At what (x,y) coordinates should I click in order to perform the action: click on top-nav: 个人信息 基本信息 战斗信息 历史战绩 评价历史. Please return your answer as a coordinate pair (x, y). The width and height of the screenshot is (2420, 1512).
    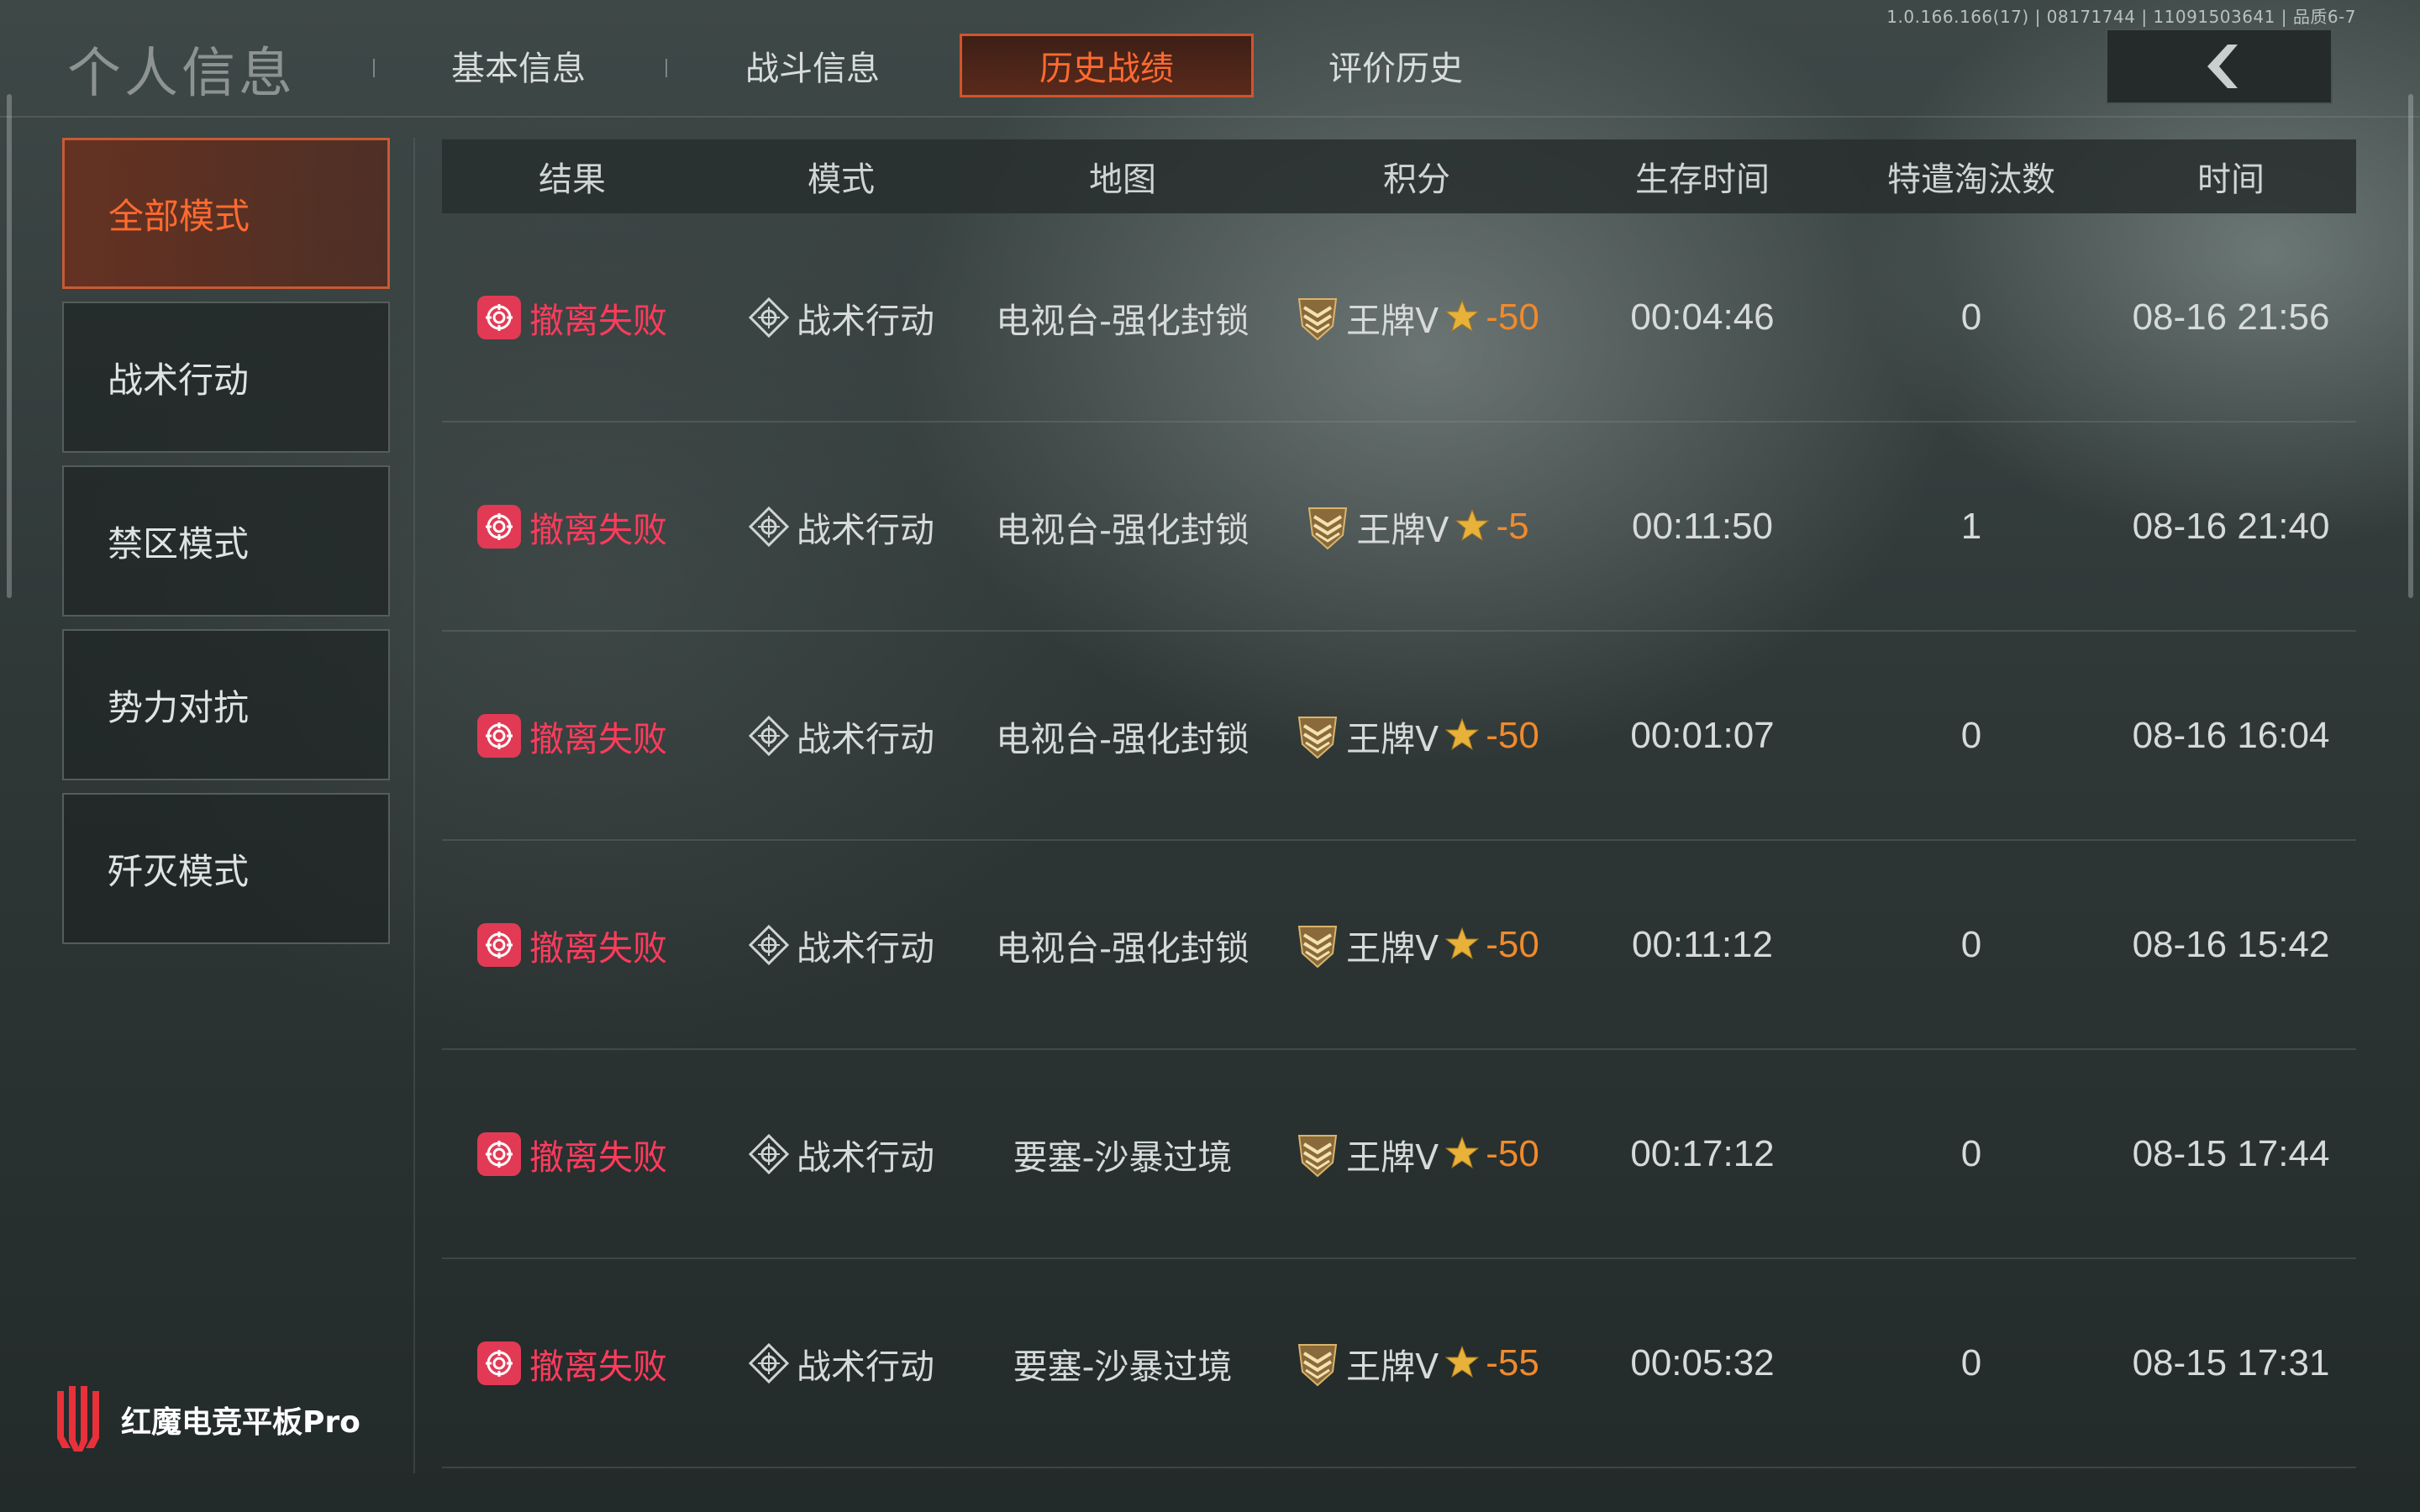
    Looking at the image, I should click on (1210, 59).